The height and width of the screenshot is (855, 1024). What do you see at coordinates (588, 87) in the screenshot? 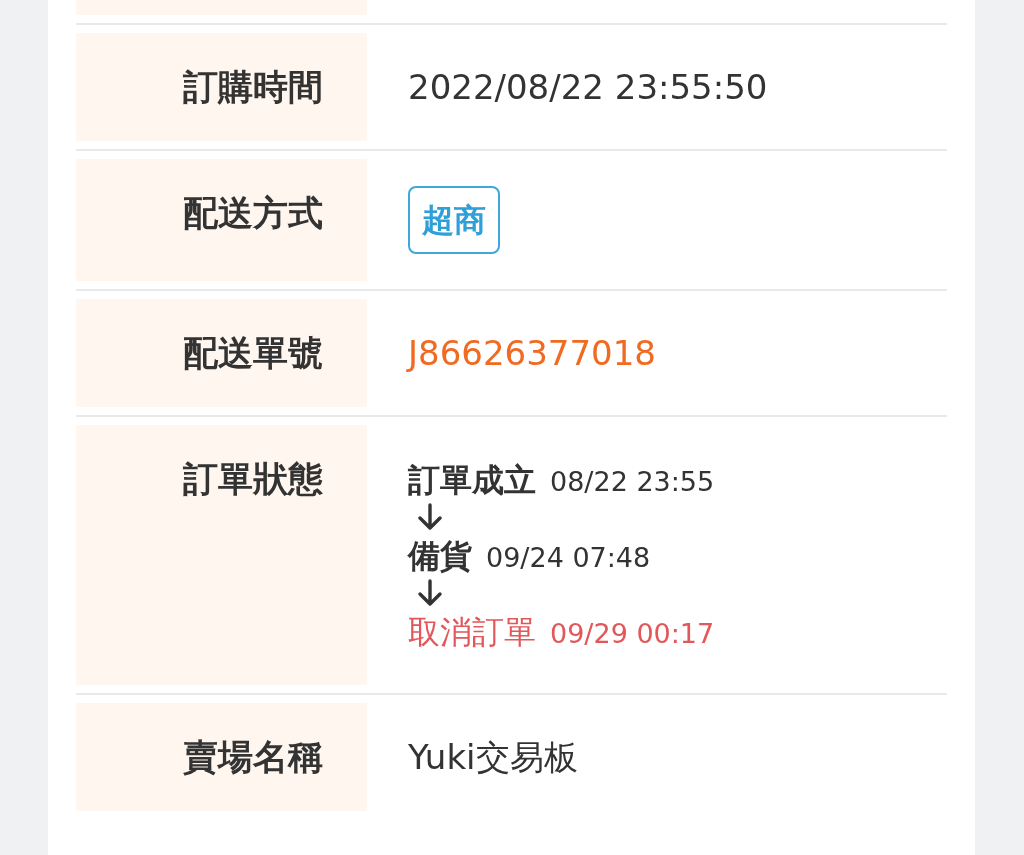
I see `field-value: 2022/08/22 23:55:50` at bounding box center [588, 87].